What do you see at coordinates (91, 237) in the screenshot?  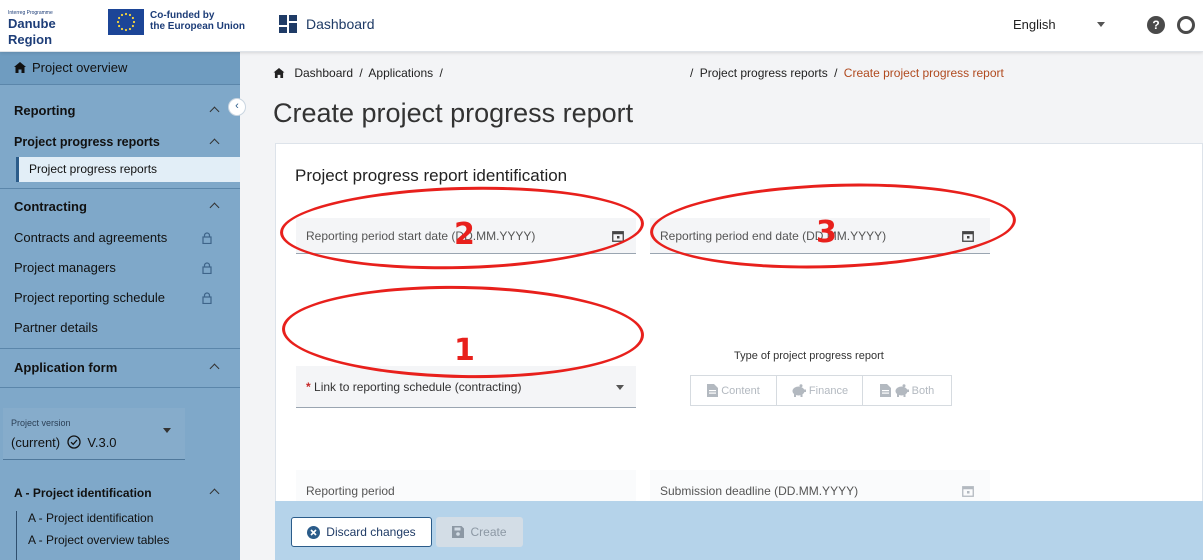 I see `sidebar-item-label: Contracts and agreements` at bounding box center [91, 237].